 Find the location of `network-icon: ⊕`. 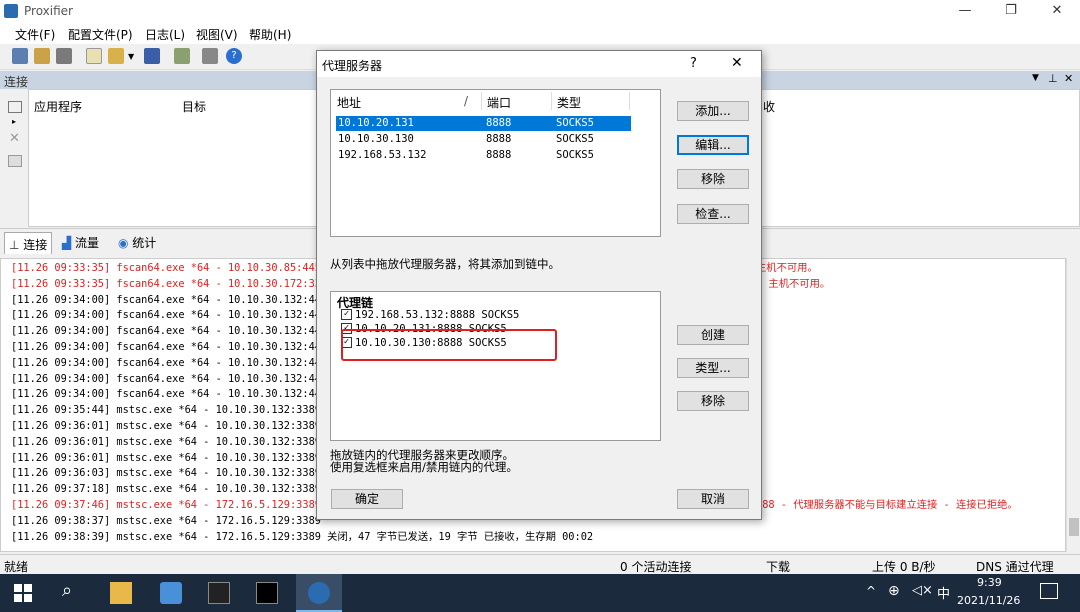

network-icon: ⊕ is located at coordinates (894, 591).